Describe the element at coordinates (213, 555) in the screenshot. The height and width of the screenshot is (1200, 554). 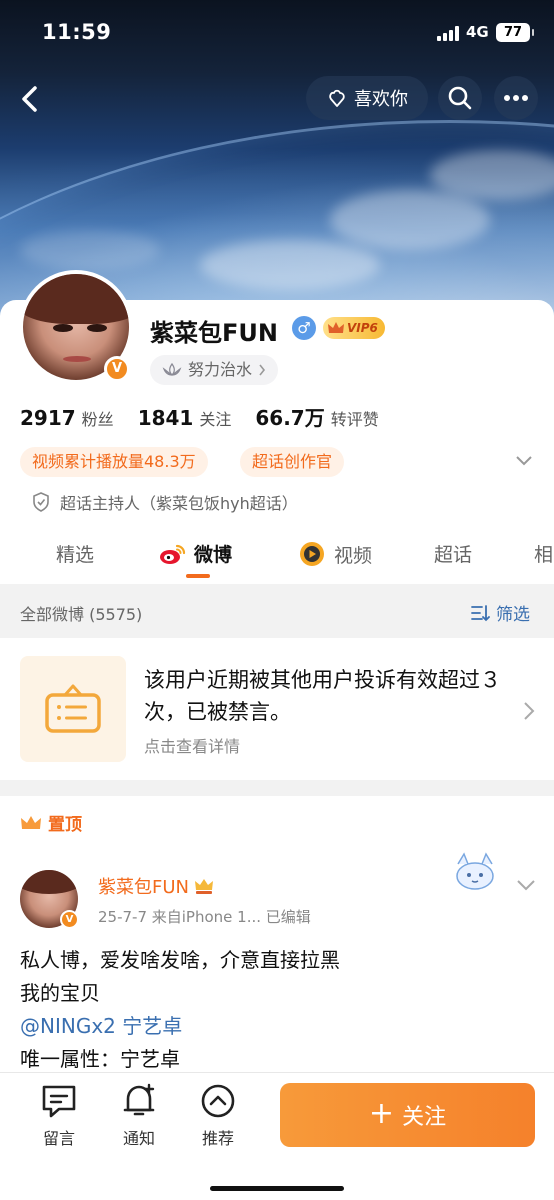
I see `tab-weibo-label: 微博` at that location.